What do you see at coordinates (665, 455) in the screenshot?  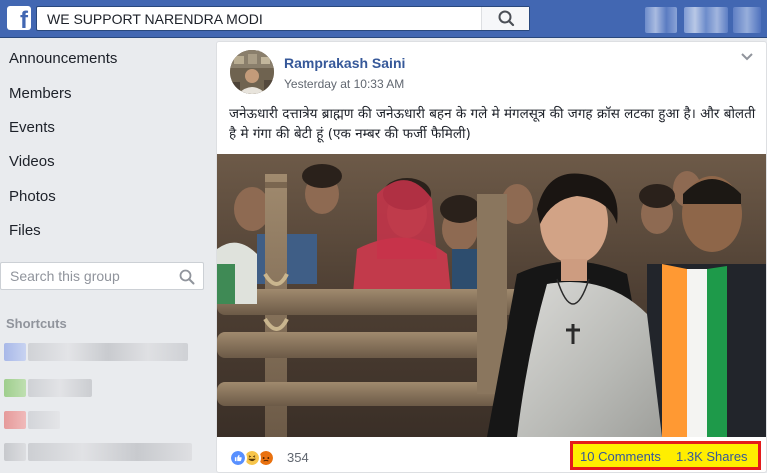 I see `post-stats-highlight: 10 Comments 1.3K Shares` at bounding box center [665, 455].